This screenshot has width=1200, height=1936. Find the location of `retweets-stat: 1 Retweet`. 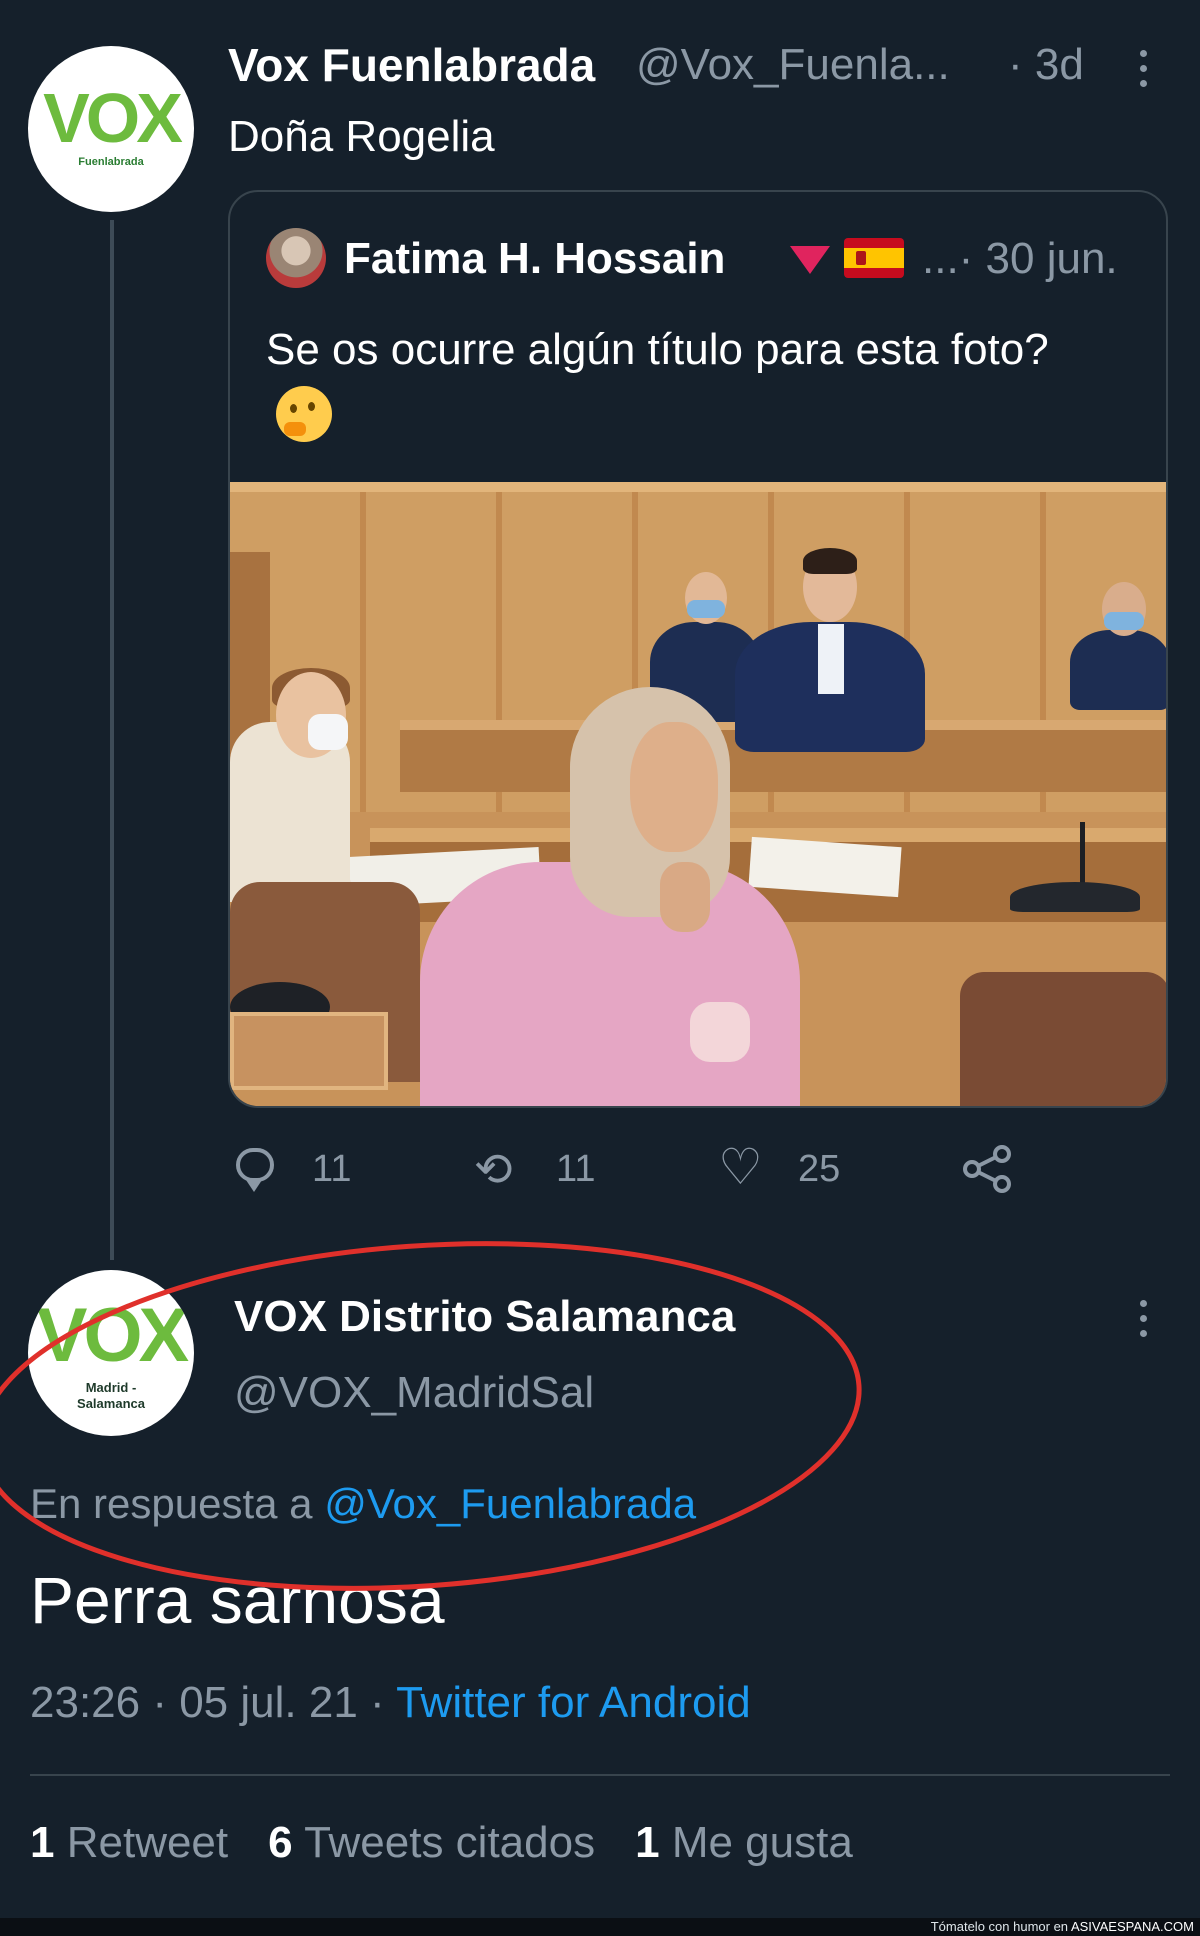

retweets-stat: 1 Retweet is located at coordinates (129, 1842).